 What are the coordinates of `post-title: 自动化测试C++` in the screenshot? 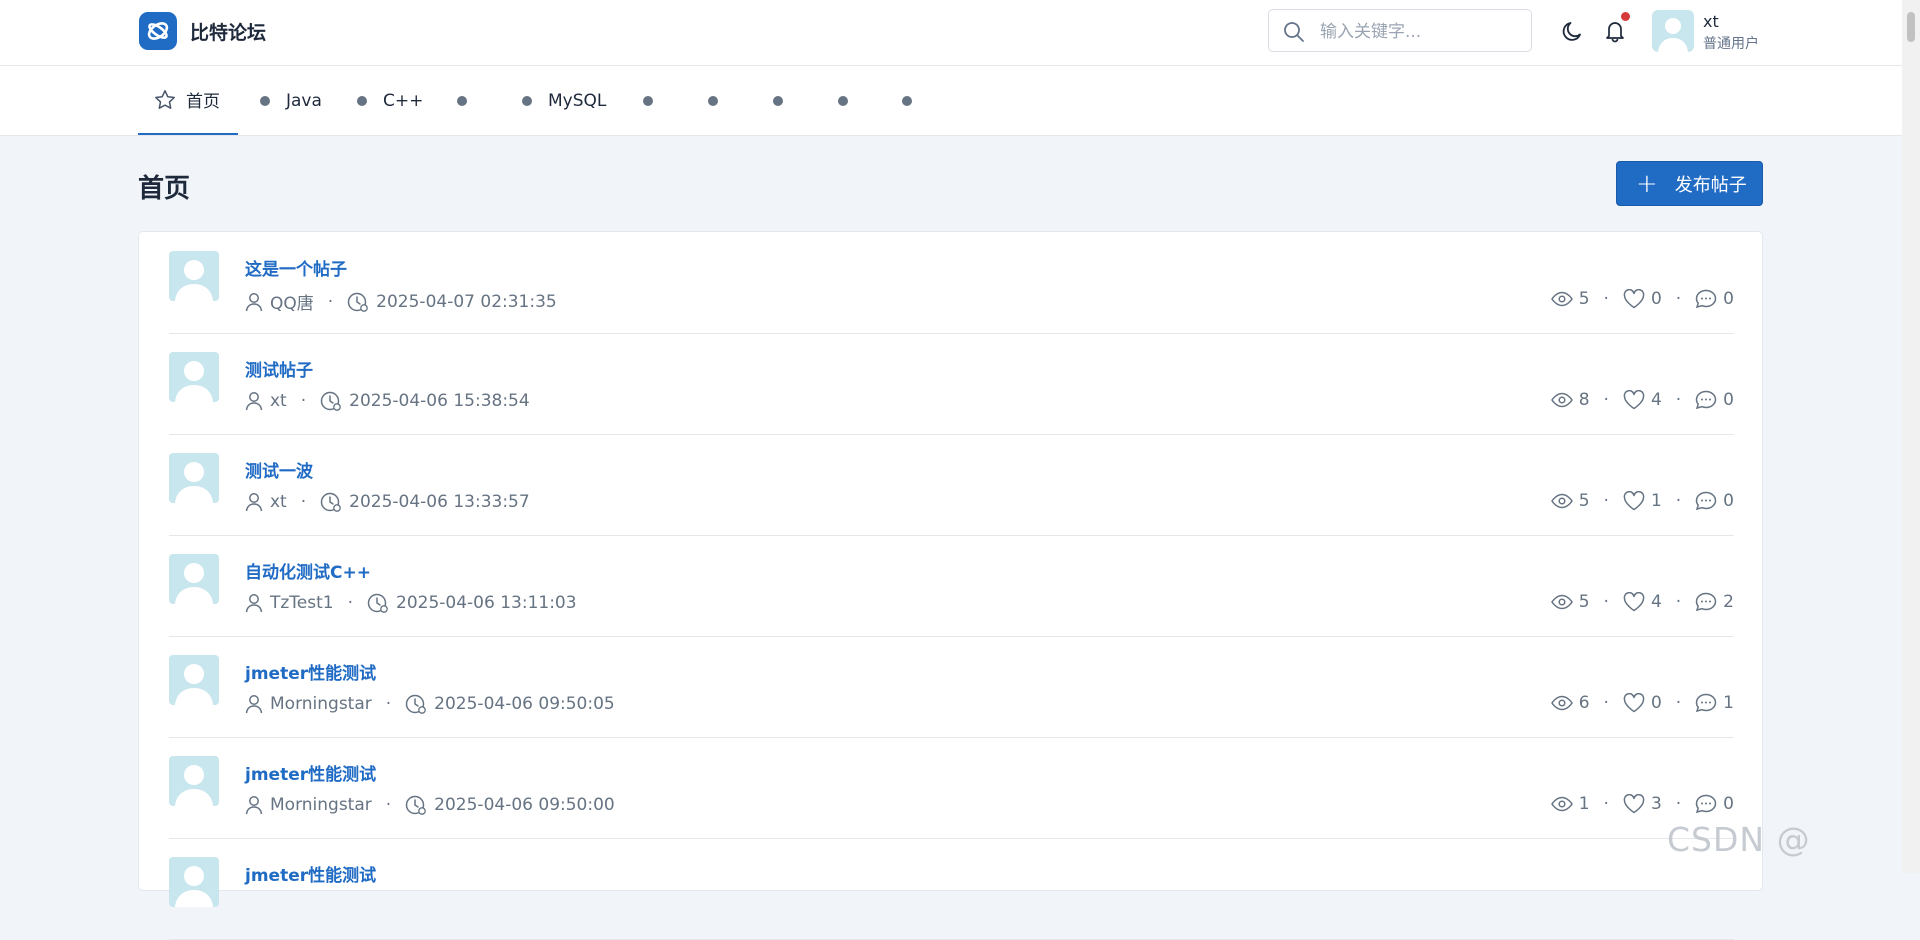 It's located at (308, 570).